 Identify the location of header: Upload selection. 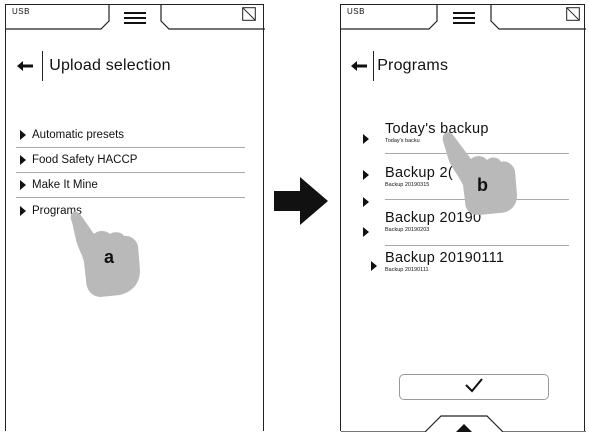
(93, 66).